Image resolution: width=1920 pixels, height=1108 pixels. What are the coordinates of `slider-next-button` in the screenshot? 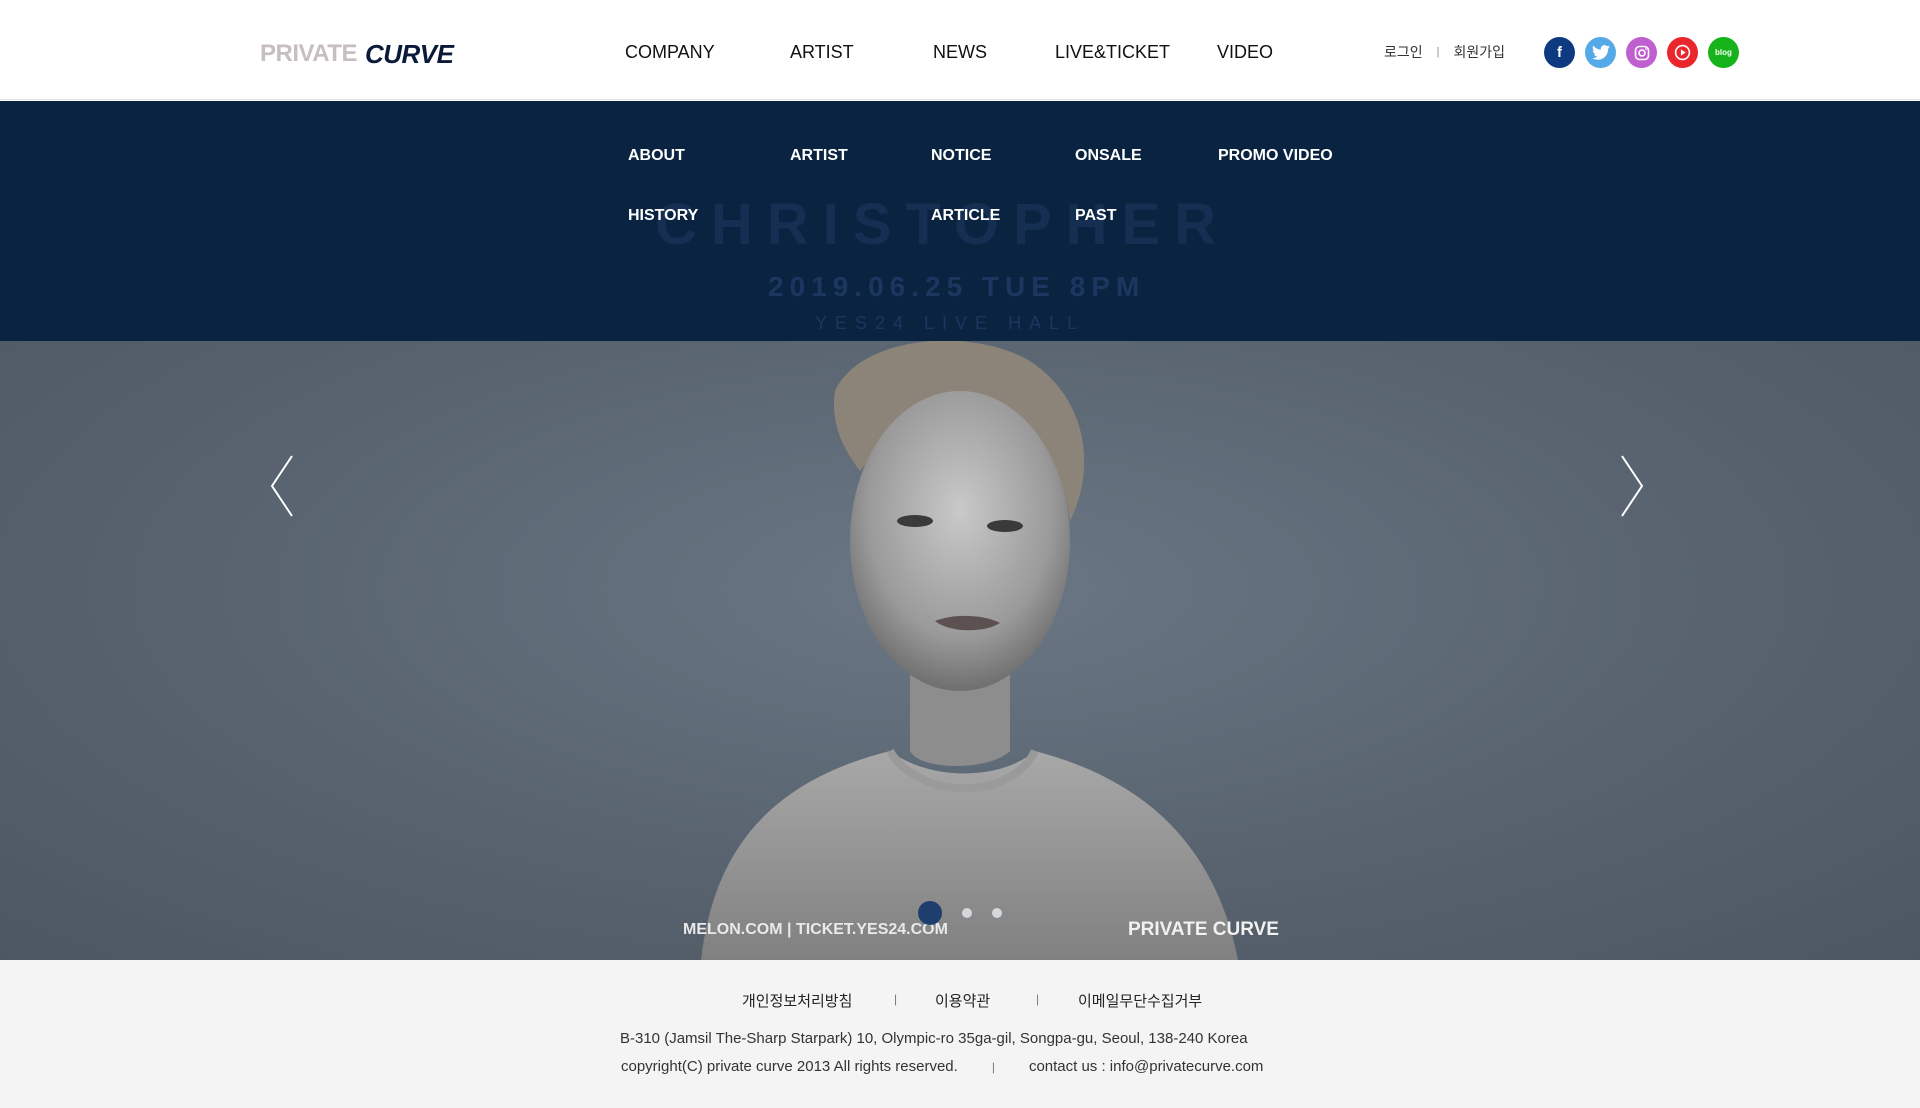 It's located at (1632, 486).